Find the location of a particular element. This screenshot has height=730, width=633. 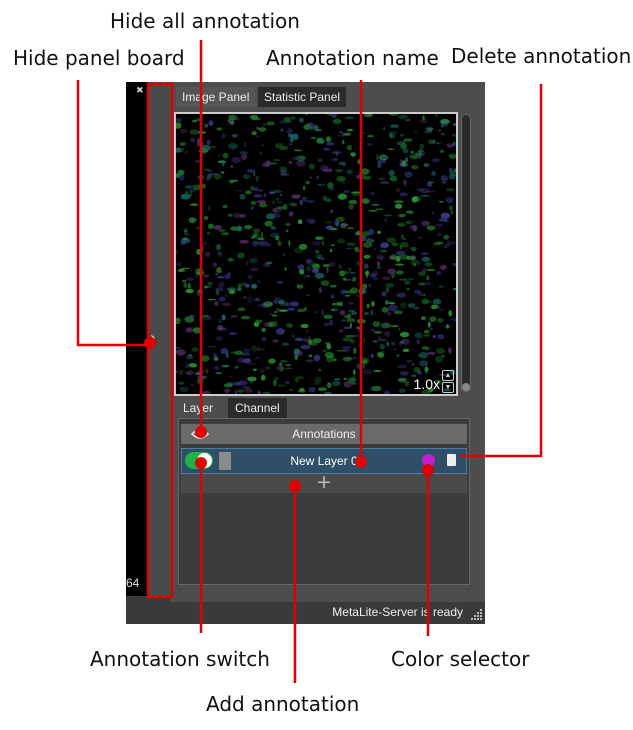

tab-statistic-panel: Statistic Panel is located at coordinates (302, 97).